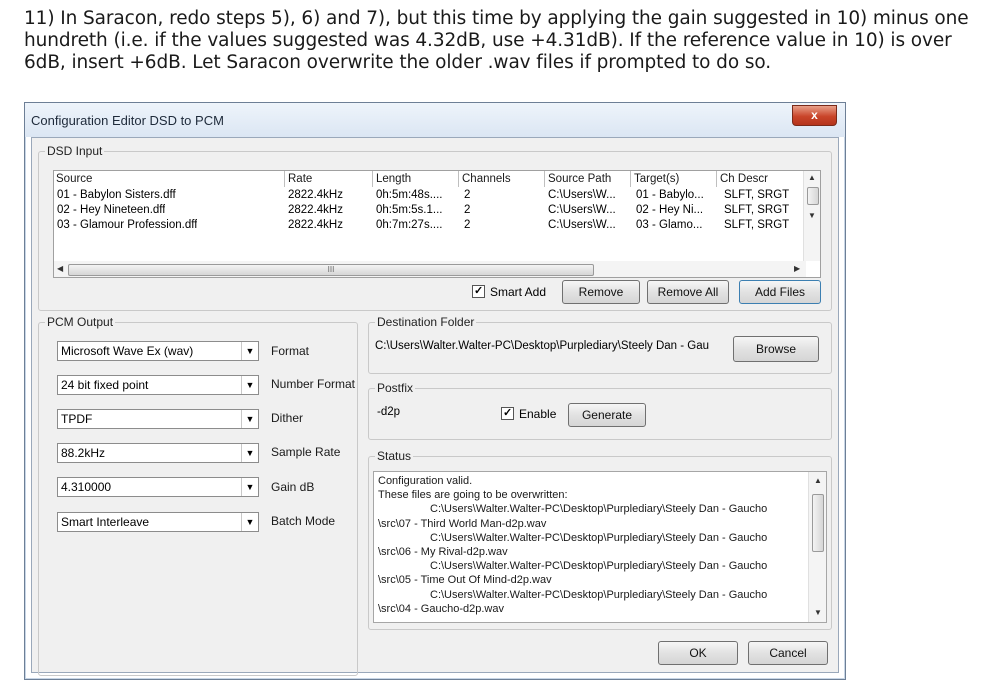 The height and width of the screenshot is (692, 1000). I want to click on vertical-scroll-thumb, so click(813, 196).